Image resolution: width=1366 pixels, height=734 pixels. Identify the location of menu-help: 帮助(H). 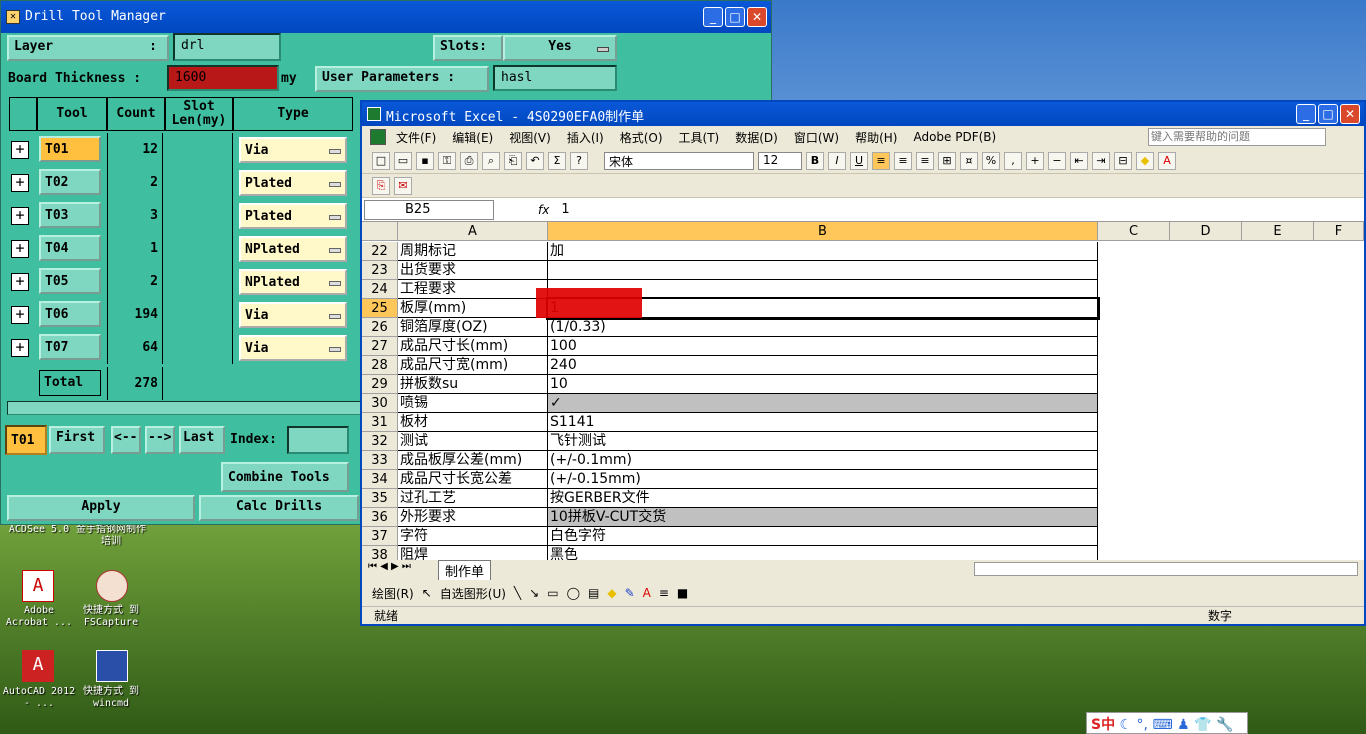
(876, 137).